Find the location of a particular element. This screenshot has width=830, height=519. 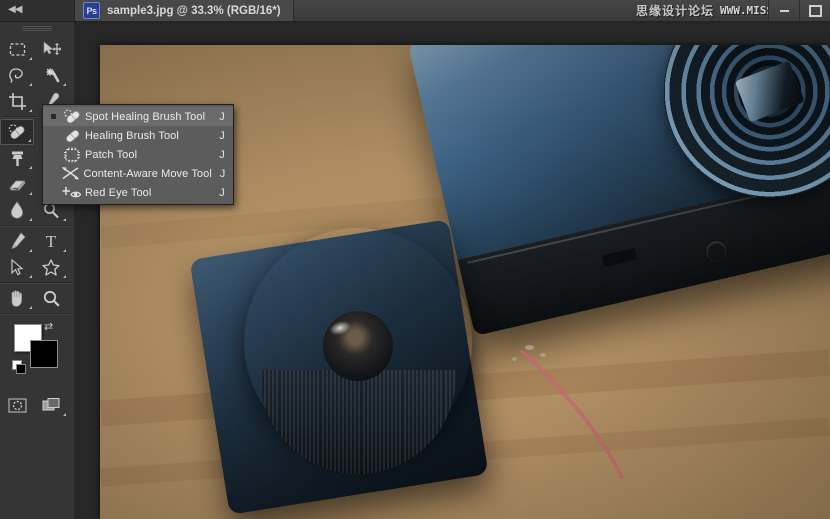

tools-panel: T ⇄ is located at coordinates (37, 270).